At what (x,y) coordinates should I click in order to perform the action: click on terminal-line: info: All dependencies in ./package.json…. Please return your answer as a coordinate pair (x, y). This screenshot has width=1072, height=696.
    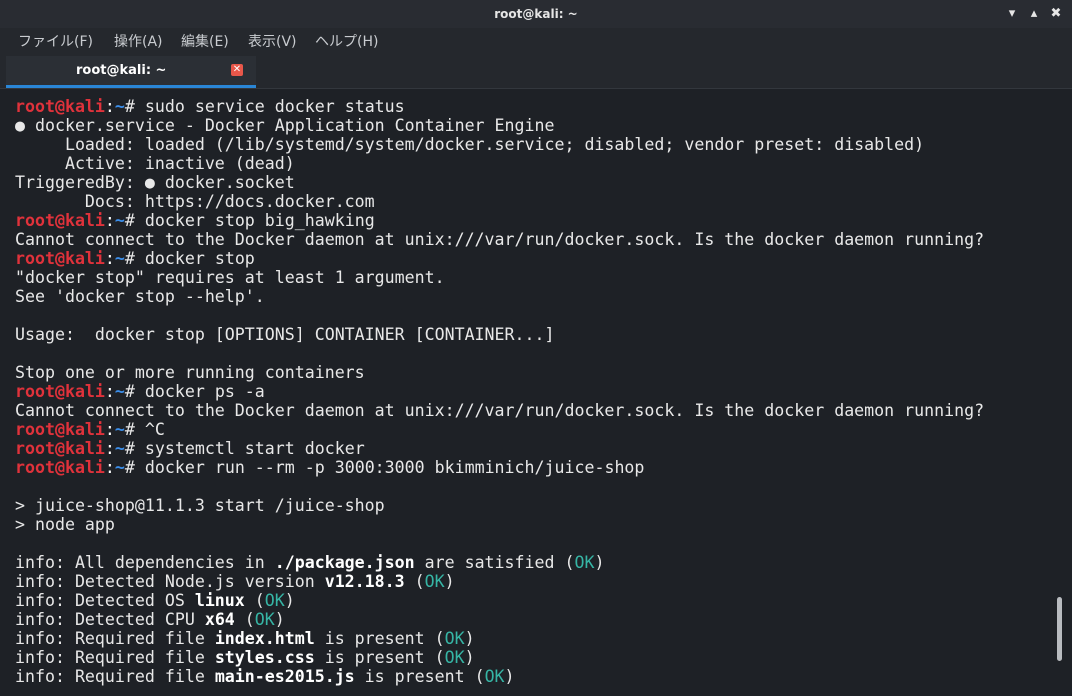
    Looking at the image, I should click on (499, 562).